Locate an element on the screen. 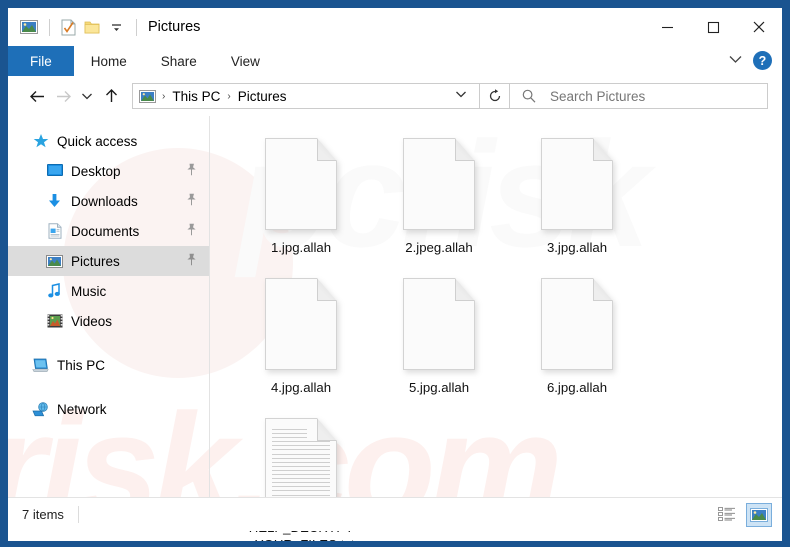 The height and width of the screenshot is (547, 790). window-controls is located at coordinates (713, 27).